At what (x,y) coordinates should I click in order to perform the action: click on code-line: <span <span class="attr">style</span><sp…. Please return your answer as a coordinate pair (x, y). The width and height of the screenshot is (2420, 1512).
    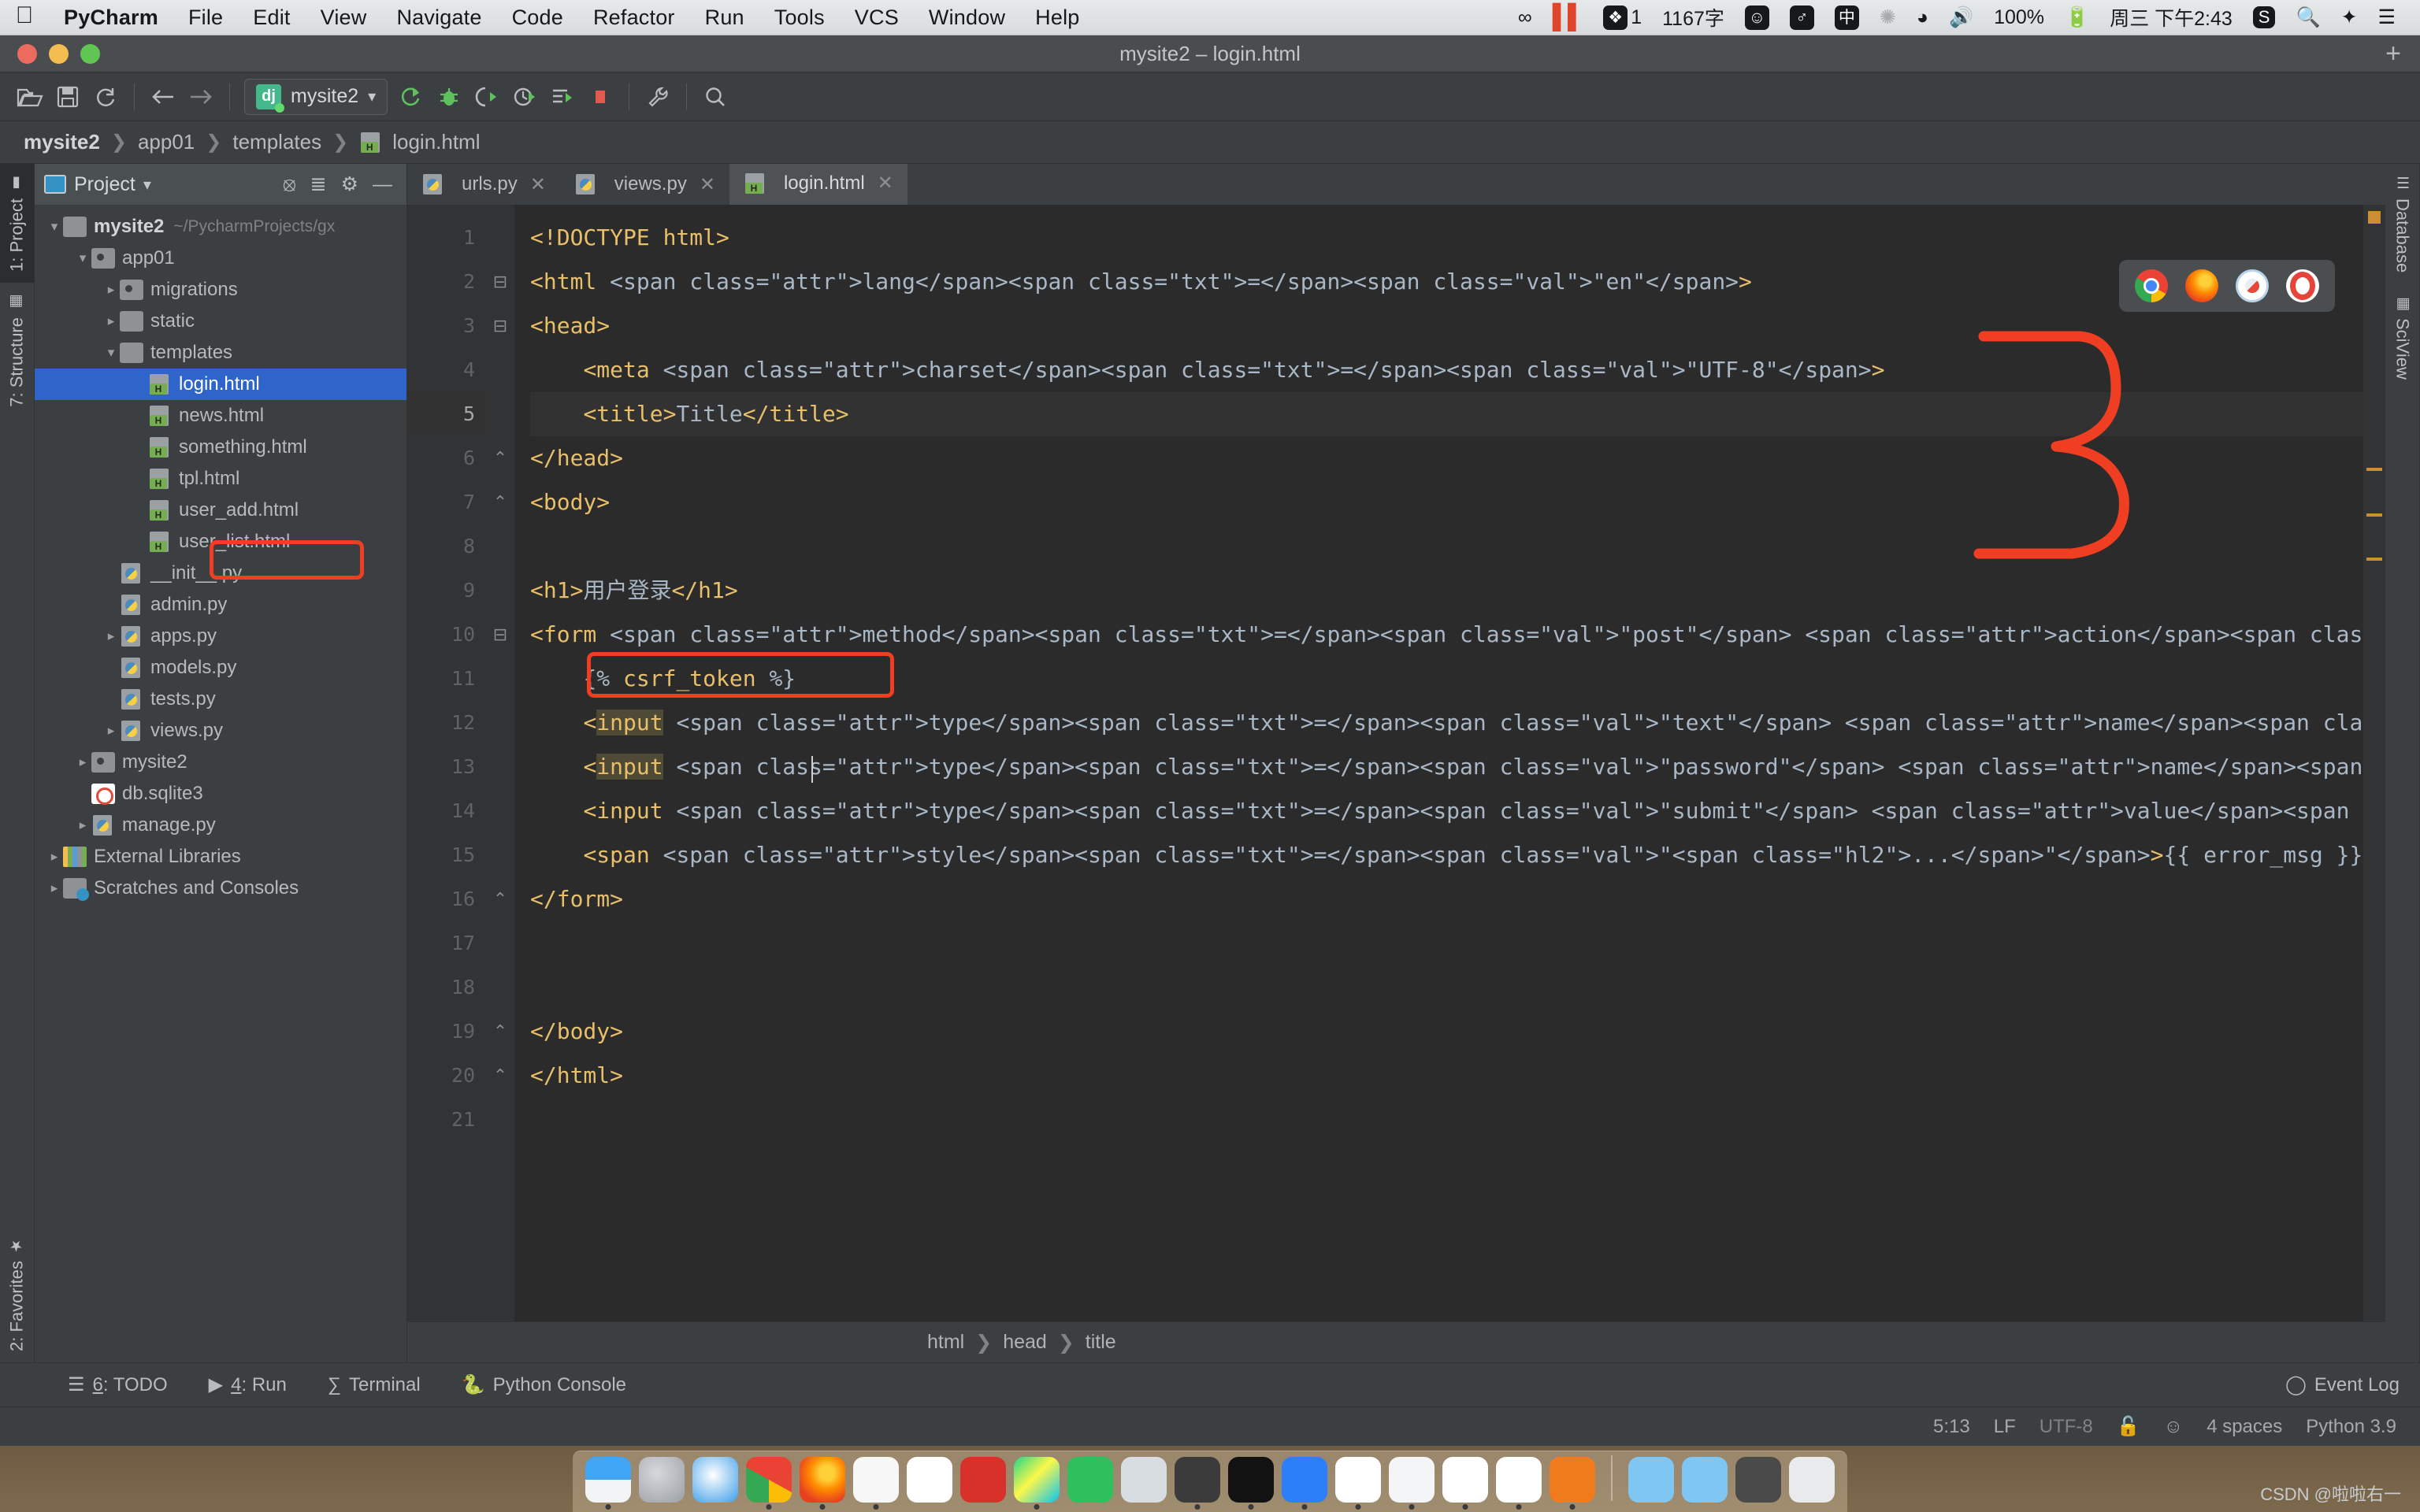
    Looking at the image, I should click on (1446, 855).